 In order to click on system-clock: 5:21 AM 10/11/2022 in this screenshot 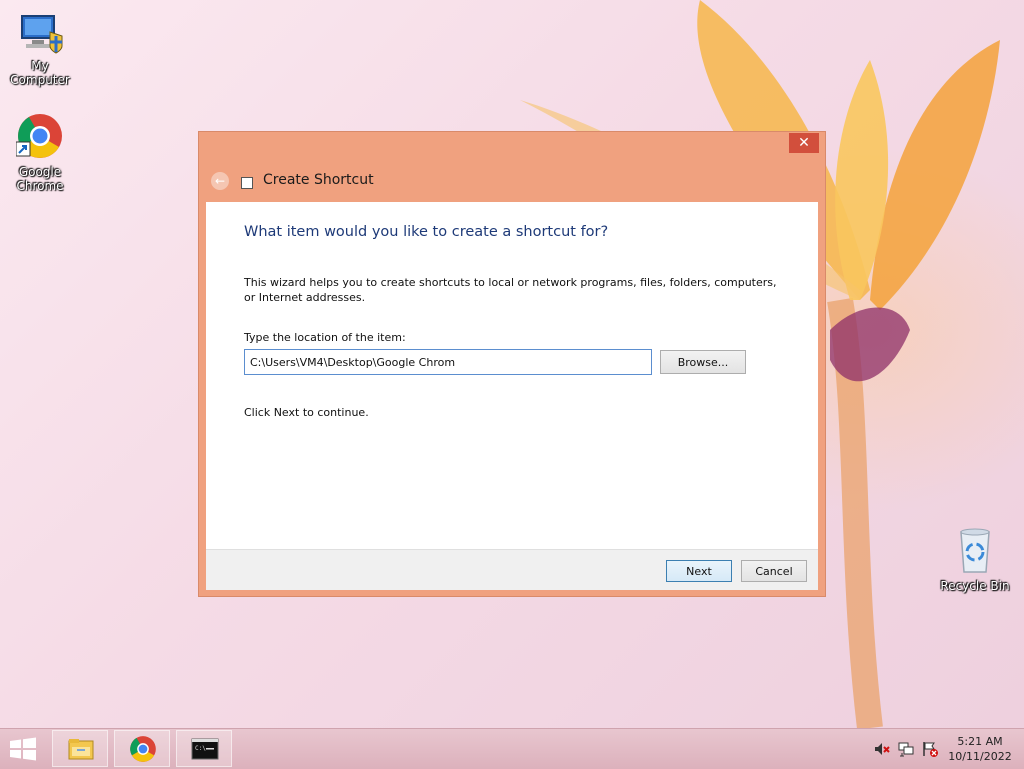, I will do `click(980, 749)`.